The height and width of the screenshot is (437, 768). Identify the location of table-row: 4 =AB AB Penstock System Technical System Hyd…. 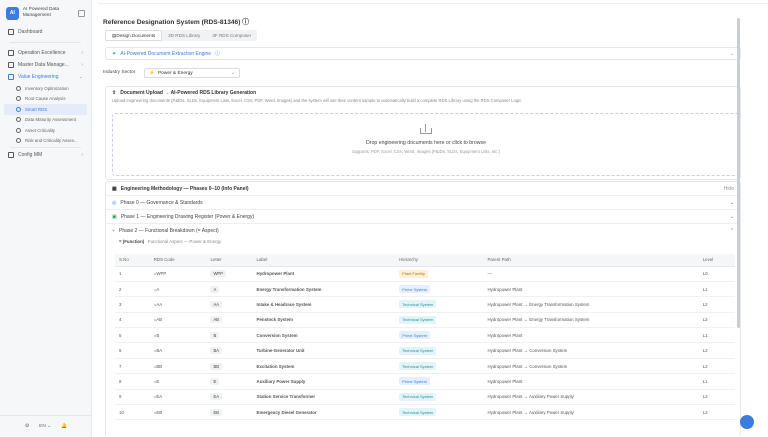
(425, 320).